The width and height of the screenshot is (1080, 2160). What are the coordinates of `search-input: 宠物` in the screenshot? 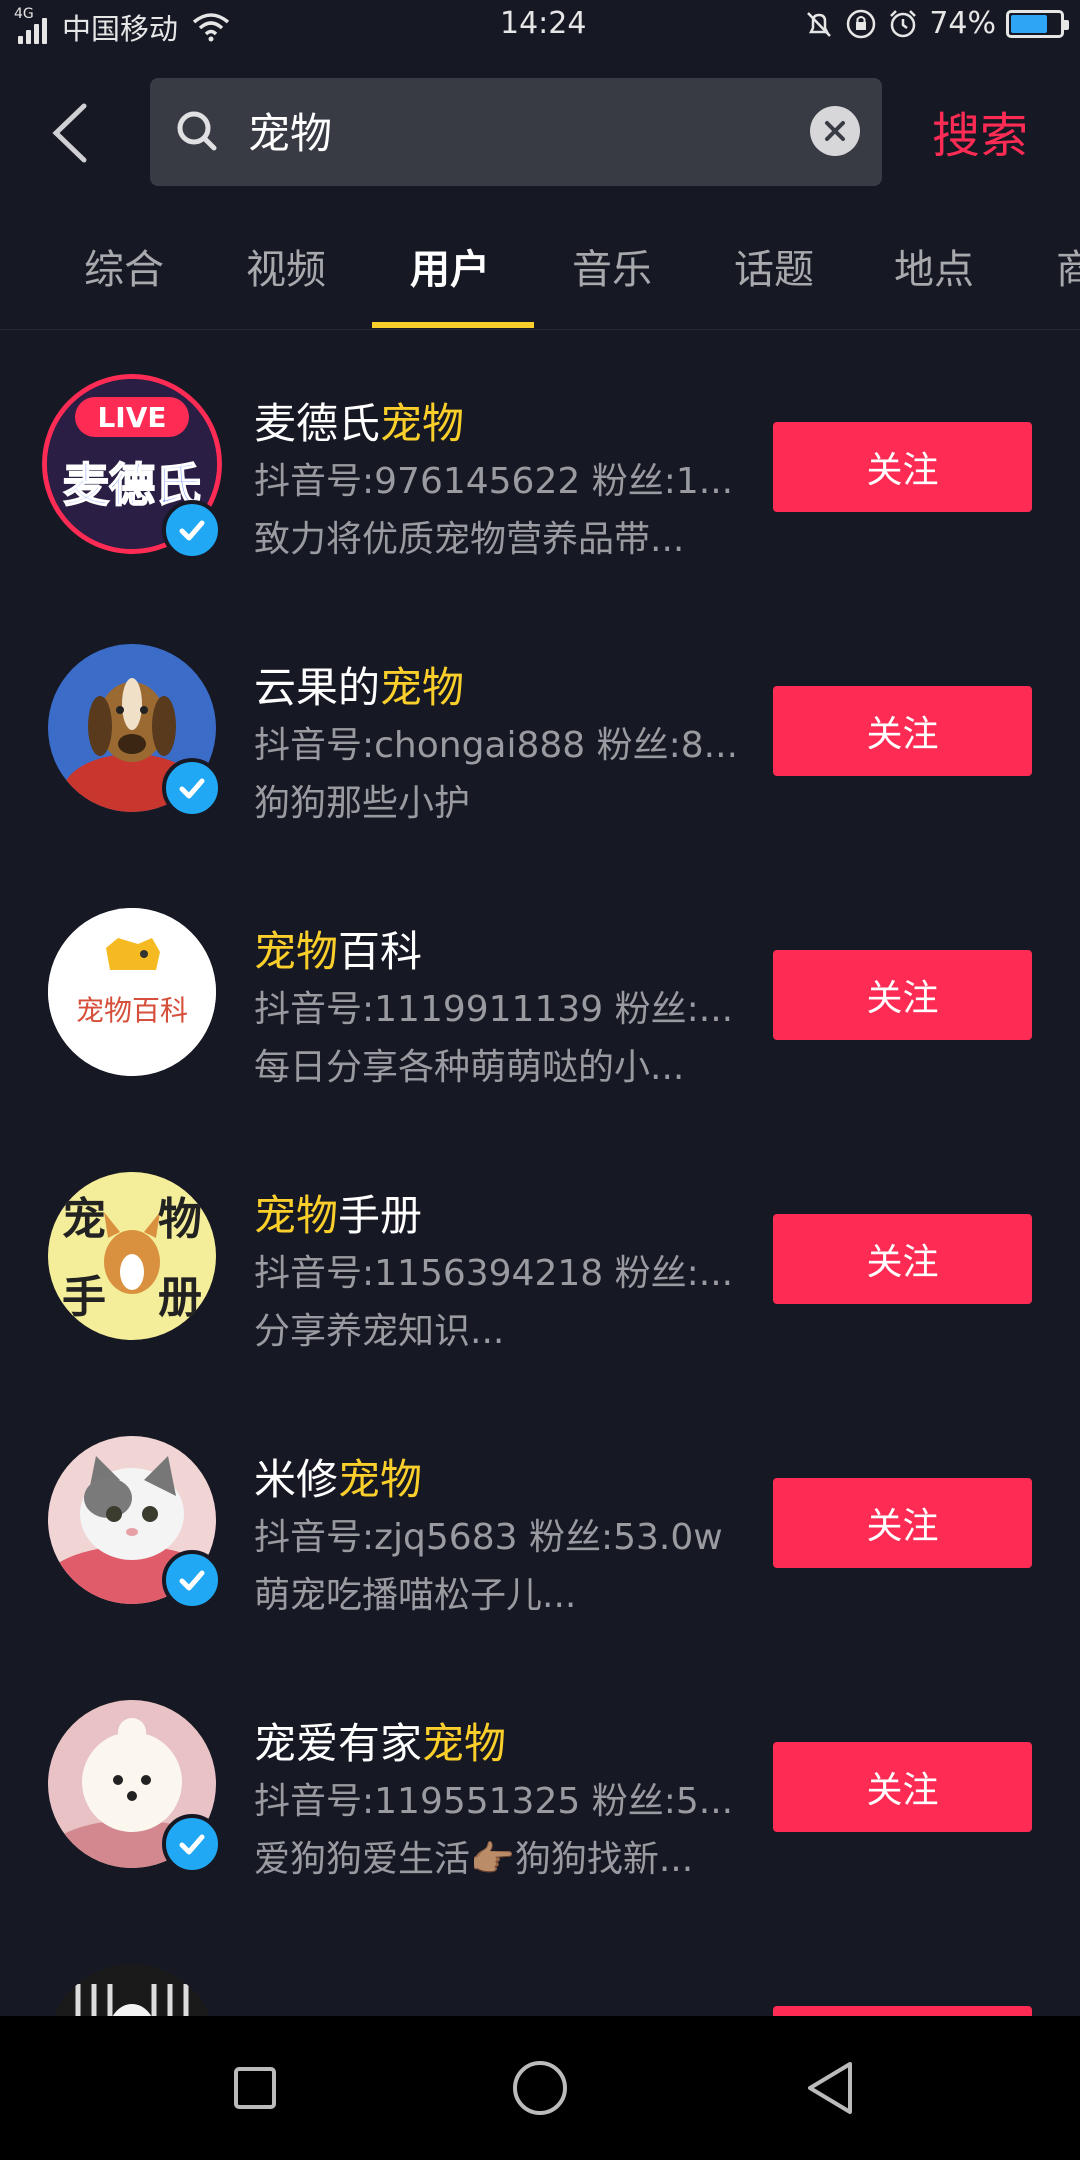 It's located at (516, 132).